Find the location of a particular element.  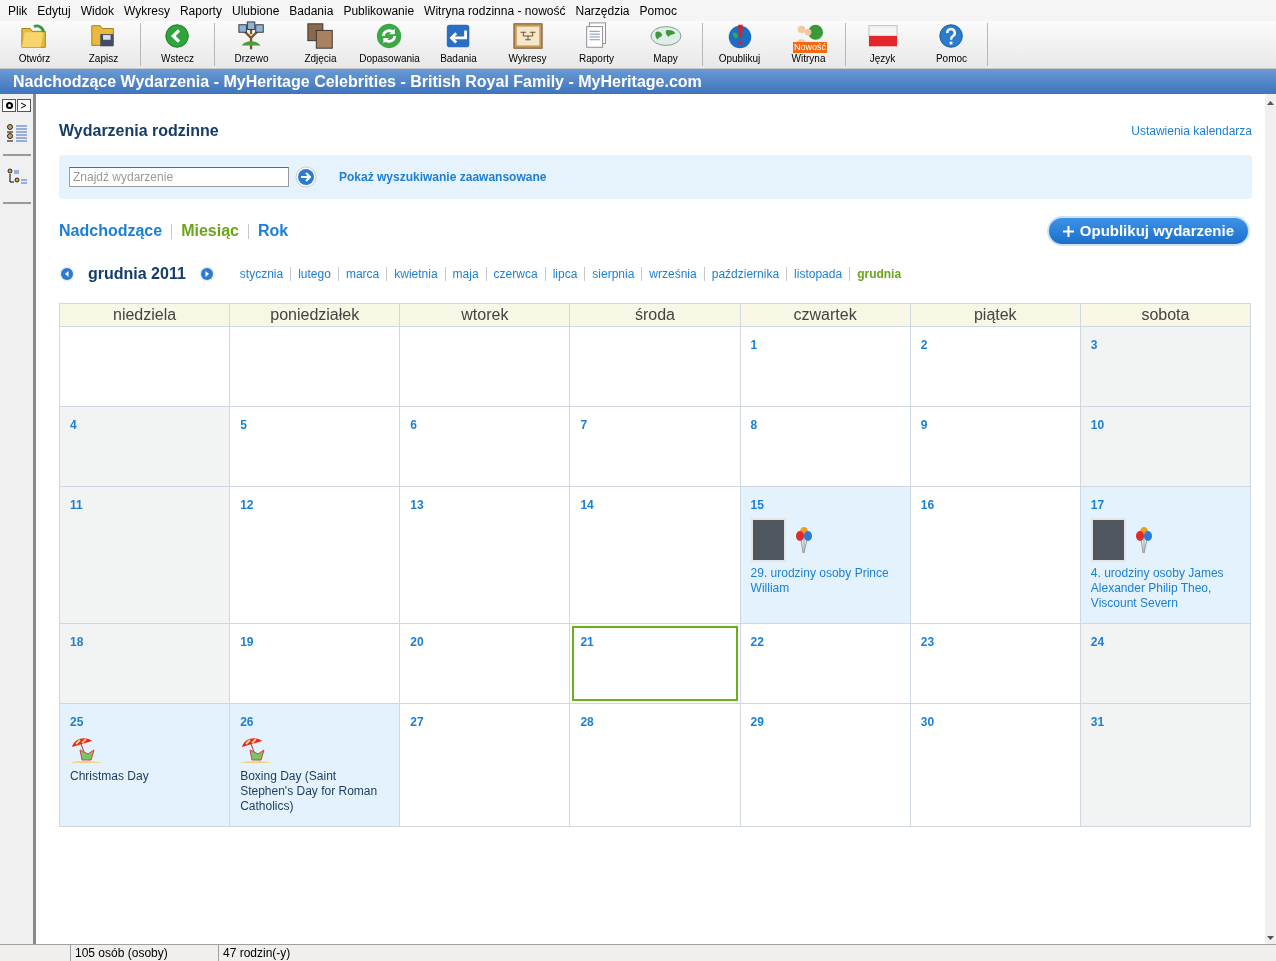

people-list-icon is located at coordinates (16, 133).